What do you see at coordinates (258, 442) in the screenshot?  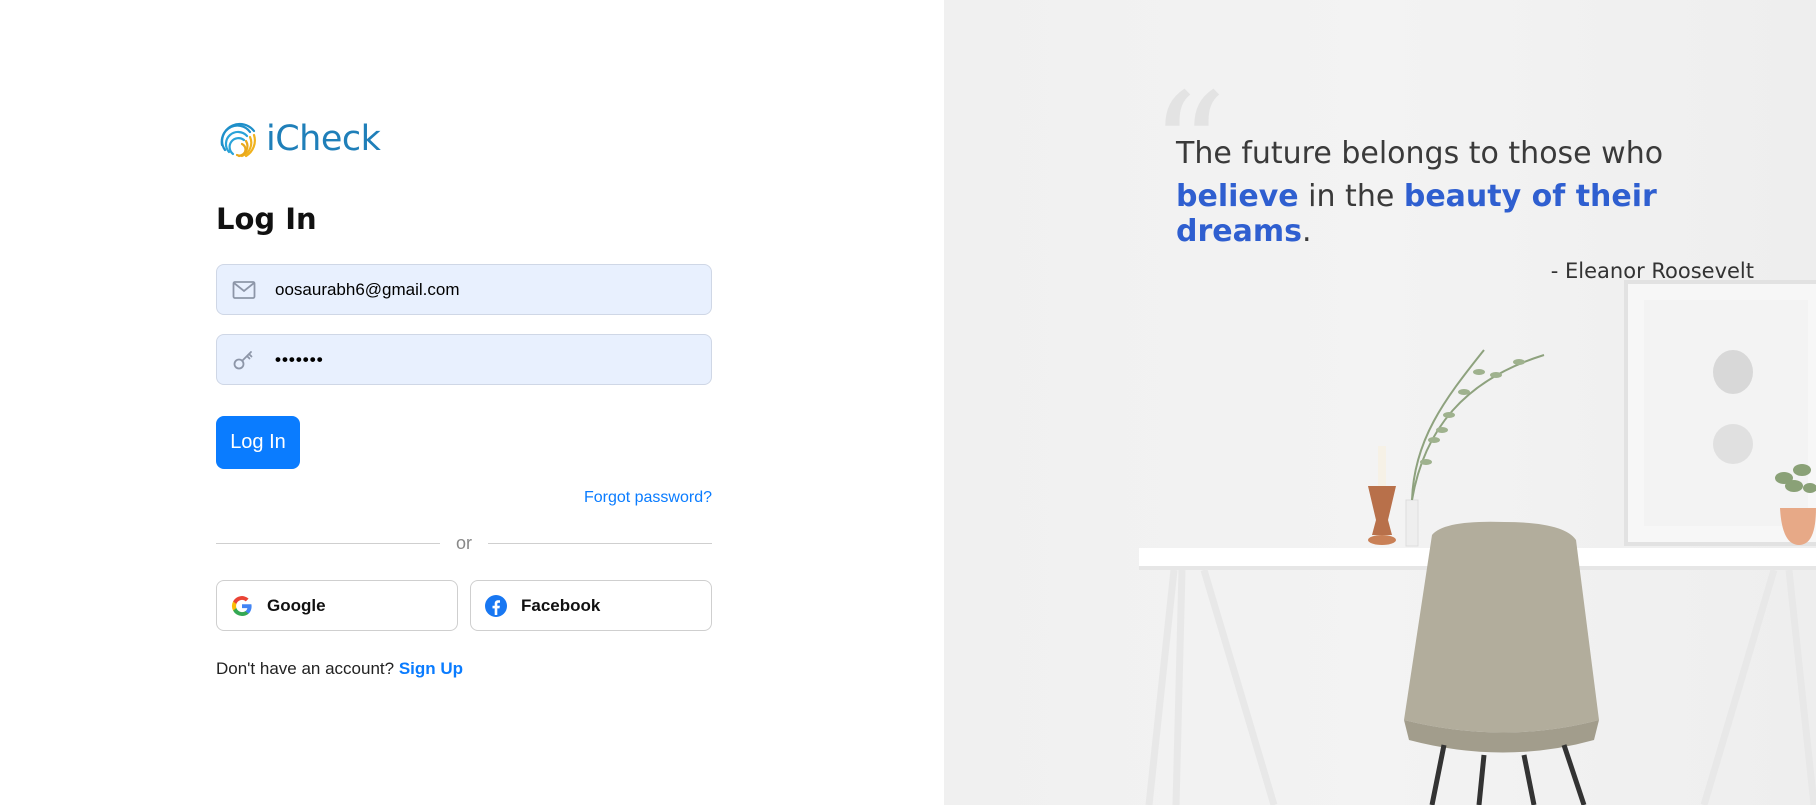 I see `login-button: Log In` at bounding box center [258, 442].